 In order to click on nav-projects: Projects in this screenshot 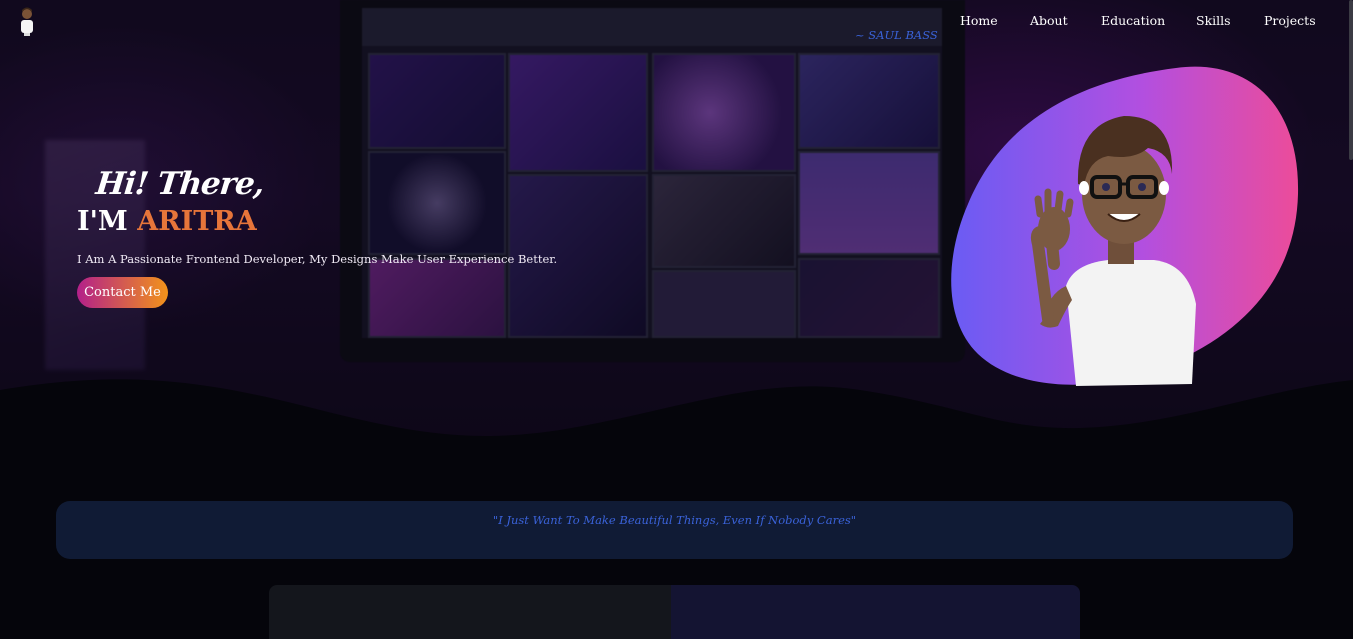, I will do `click(1290, 20)`.